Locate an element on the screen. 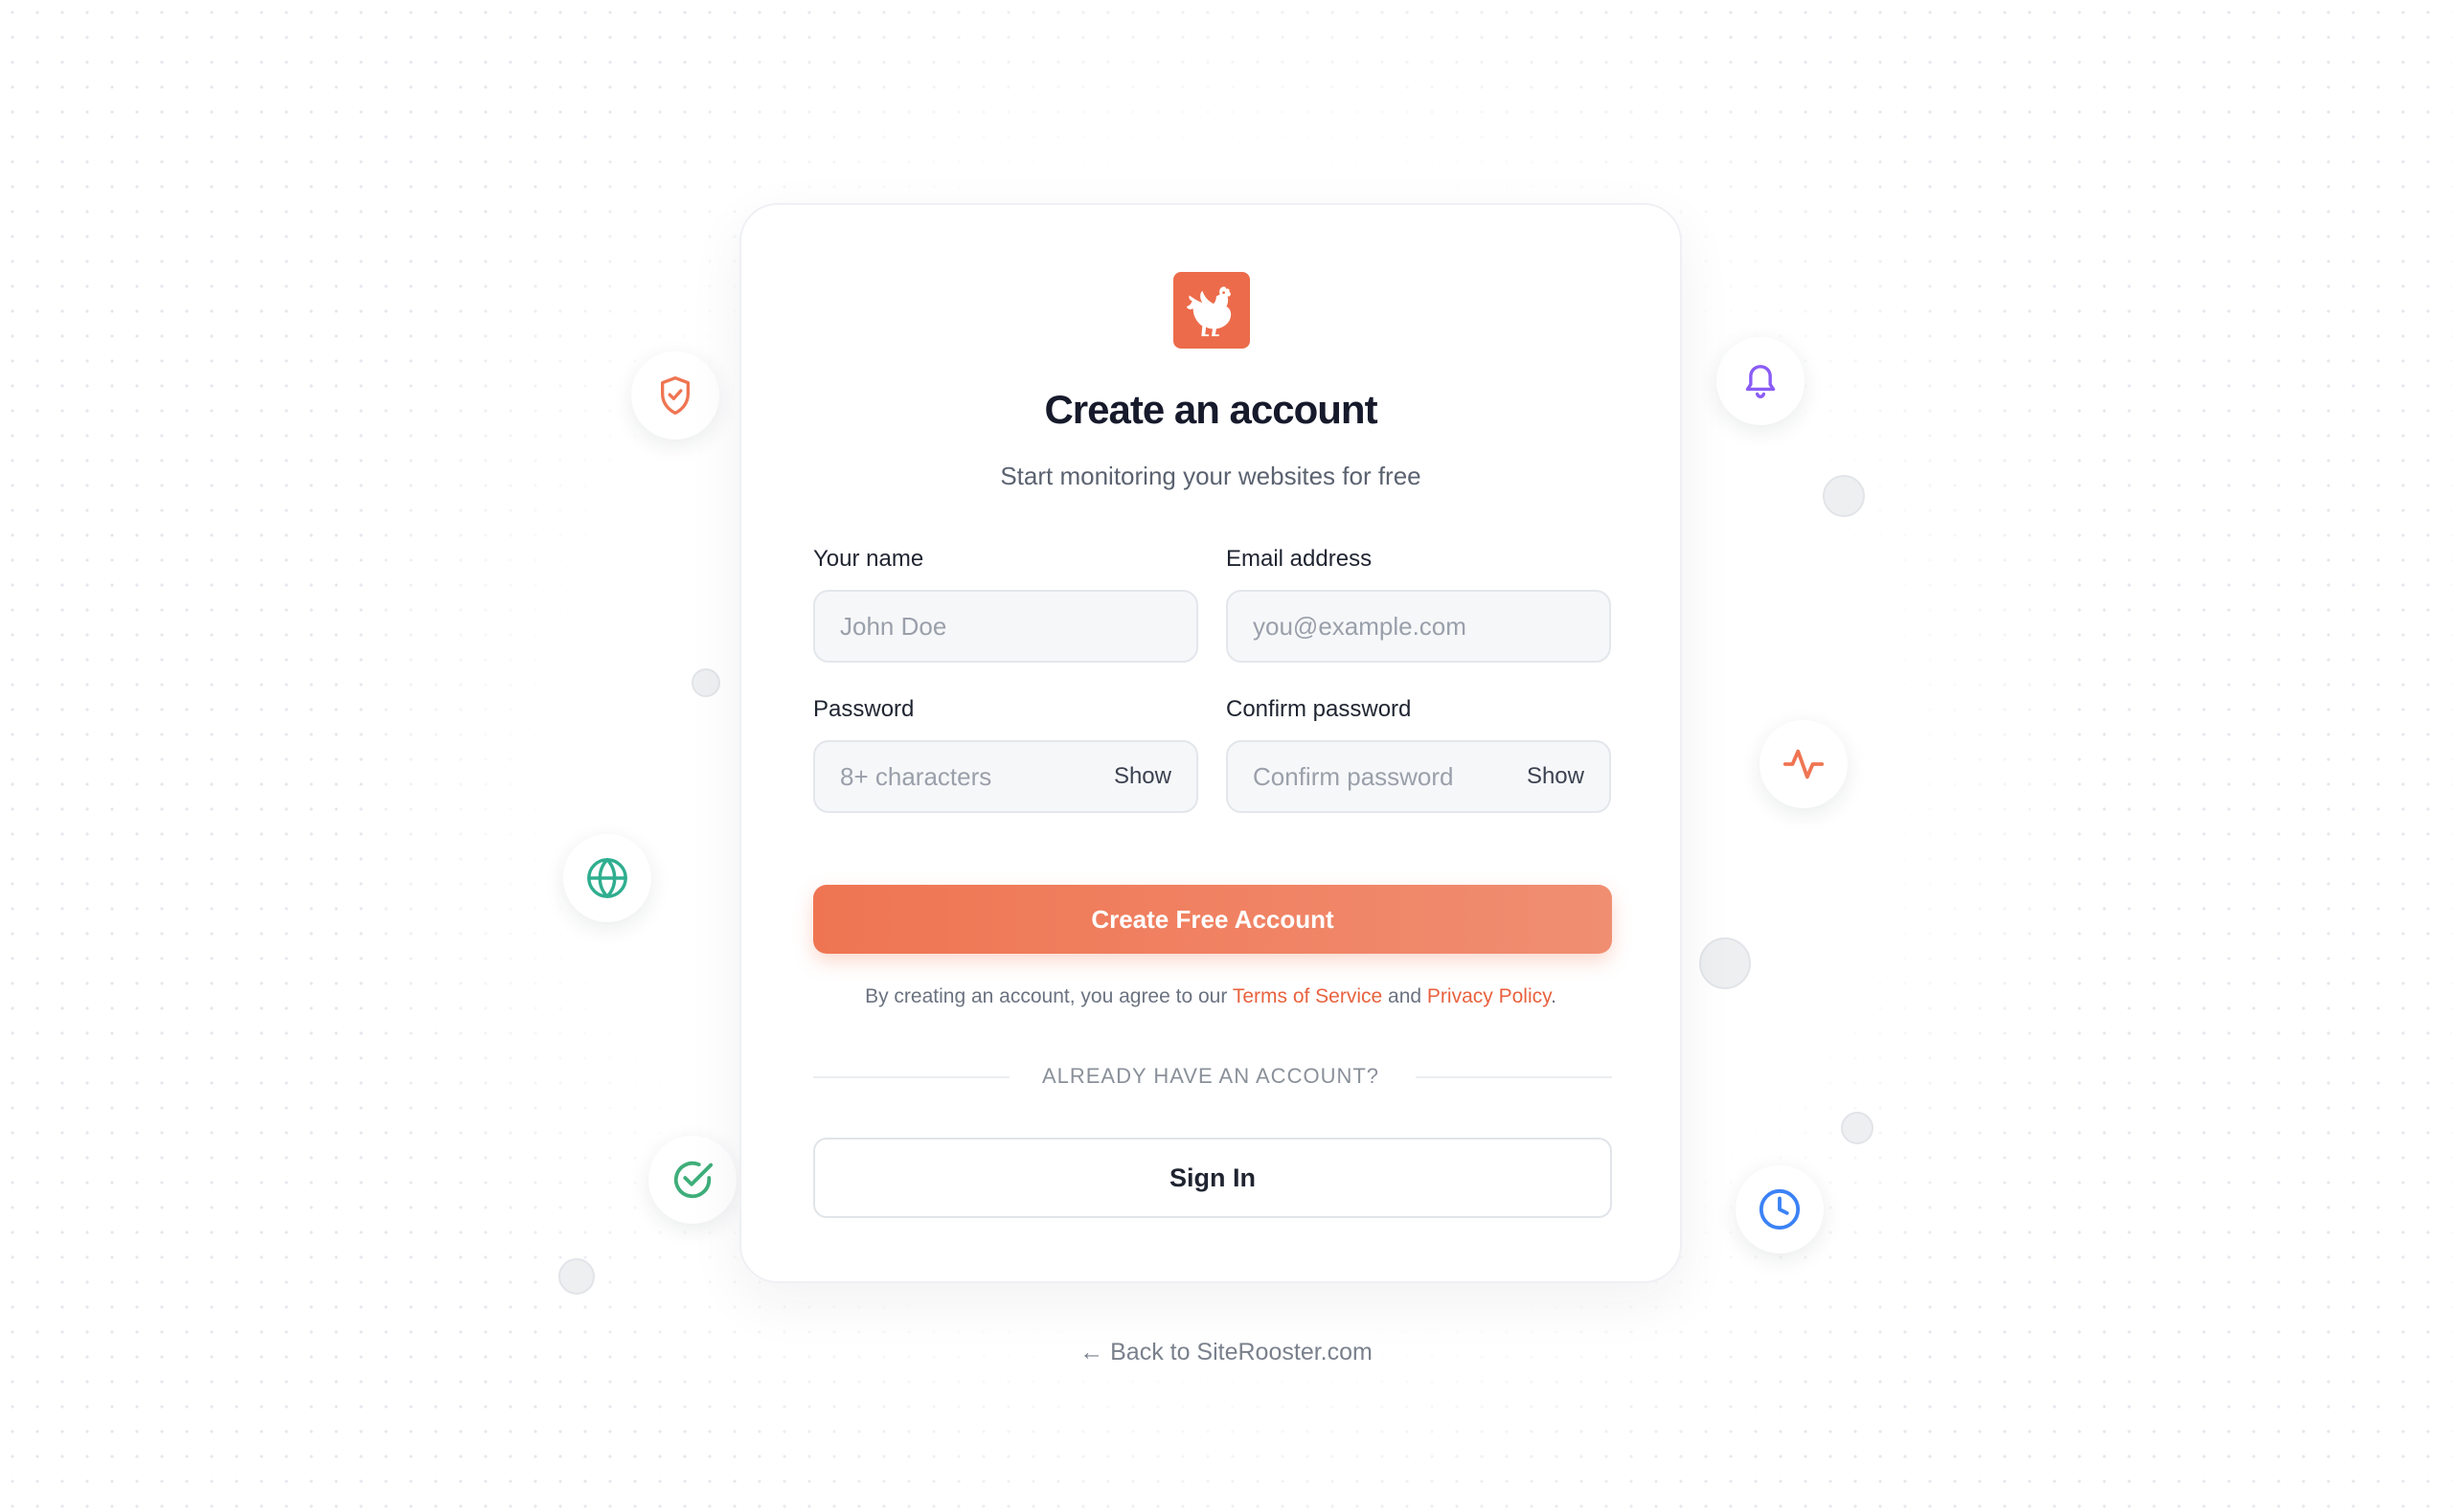 The height and width of the screenshot is (1512, 2452). bell-icon is located at coordinates (1760, 381).